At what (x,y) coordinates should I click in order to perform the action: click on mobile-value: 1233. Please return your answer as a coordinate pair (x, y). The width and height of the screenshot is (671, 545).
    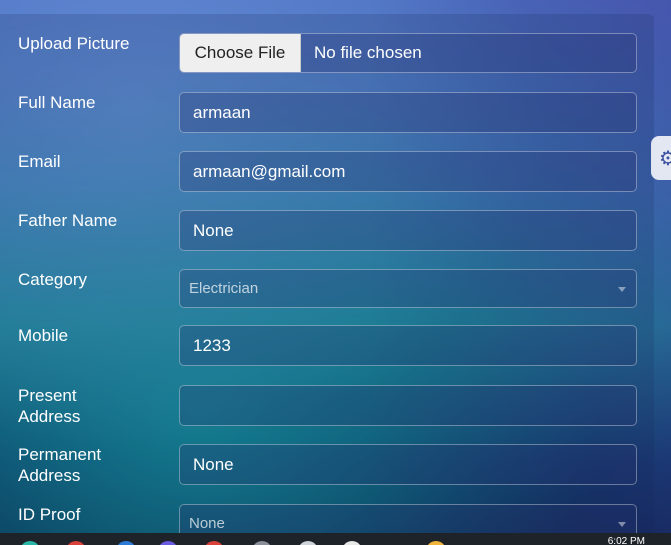
    Looking at the image, I should click on (212, 345).